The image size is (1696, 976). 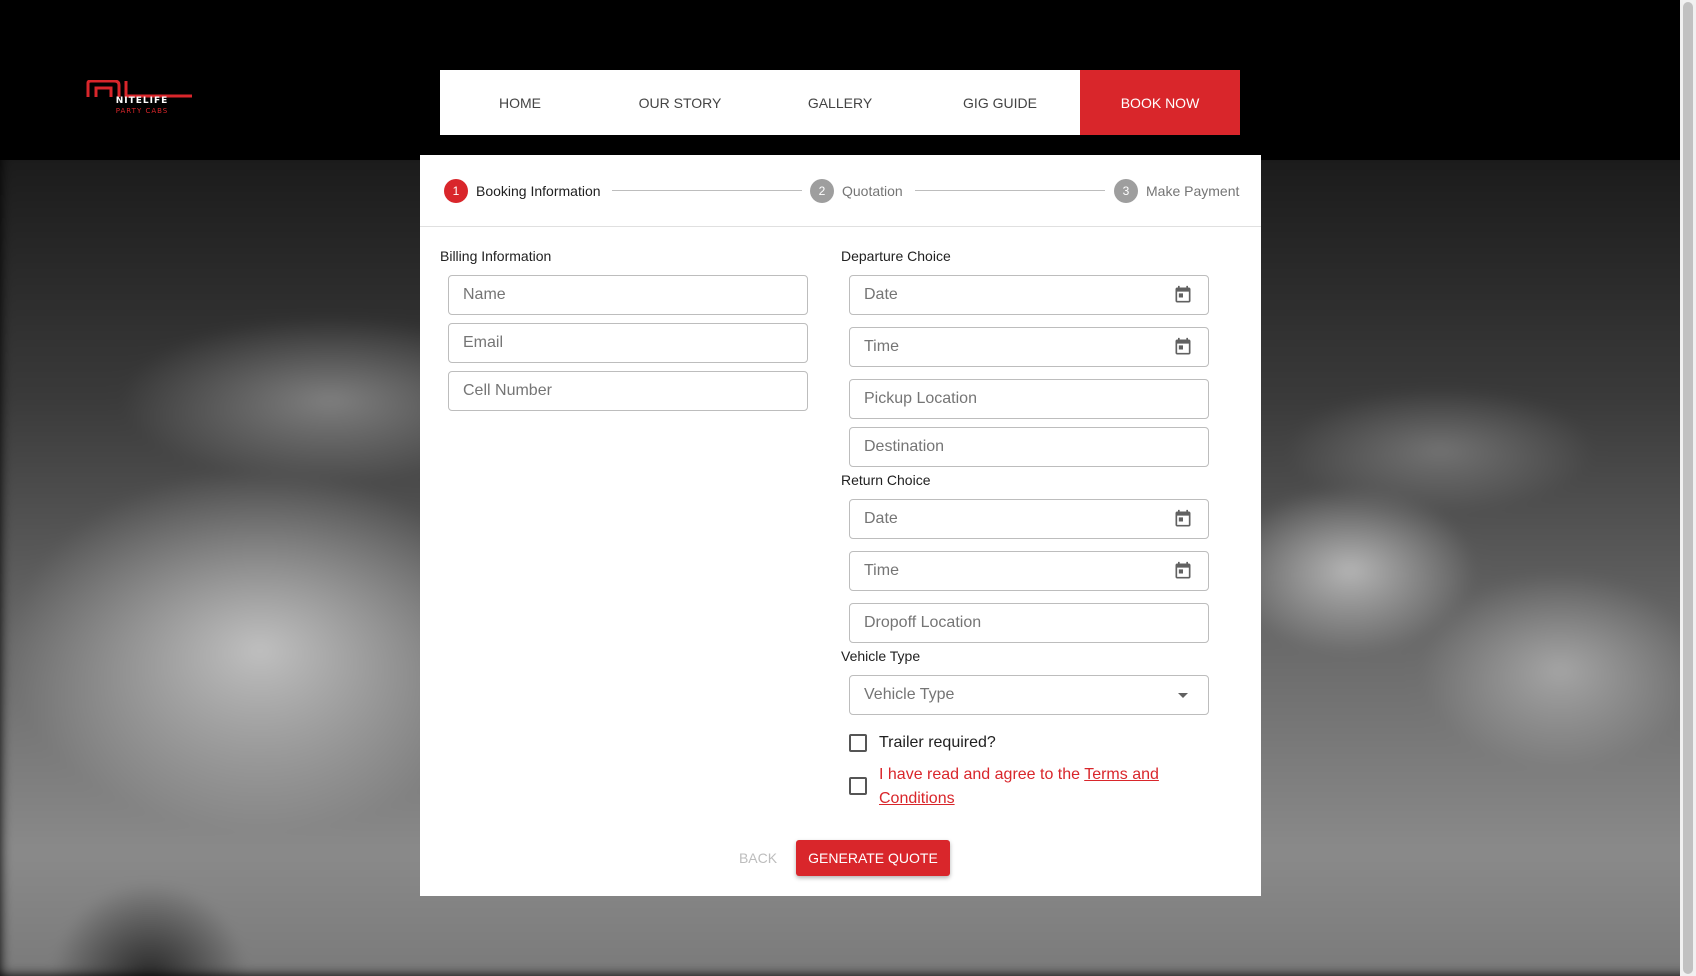 I want to click on step-number: 1, so click(x=456, y=191).